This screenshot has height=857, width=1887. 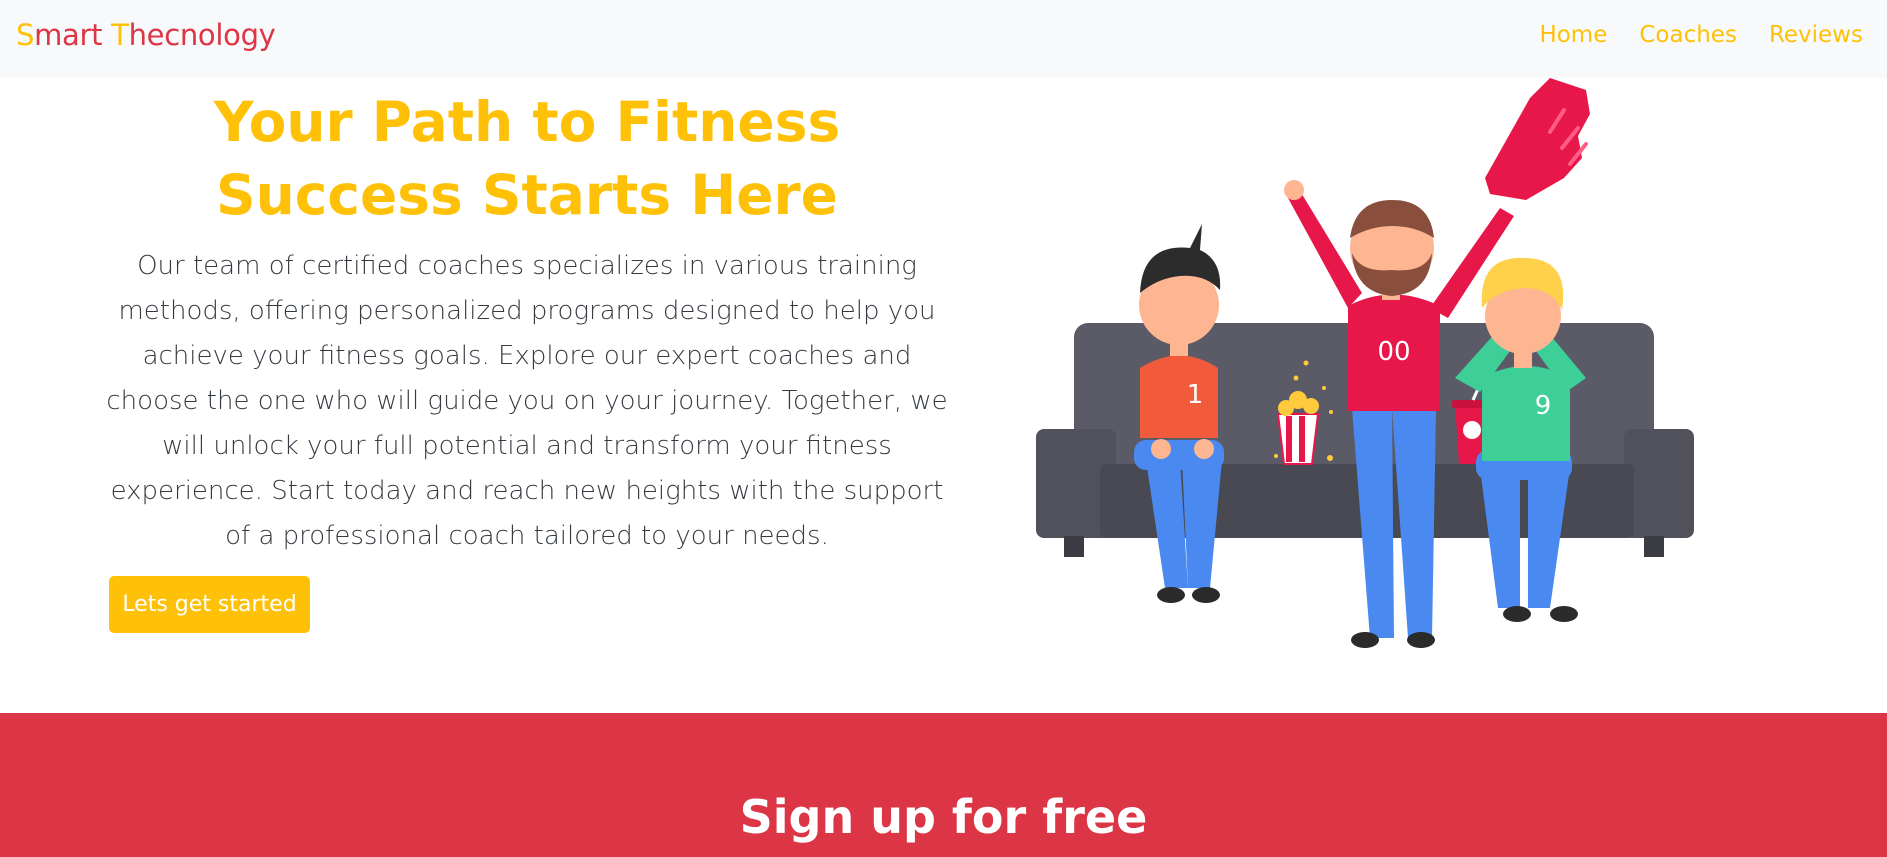 I want to click on brand-logo: Smart Thecnology, so click(x=146, y=35).